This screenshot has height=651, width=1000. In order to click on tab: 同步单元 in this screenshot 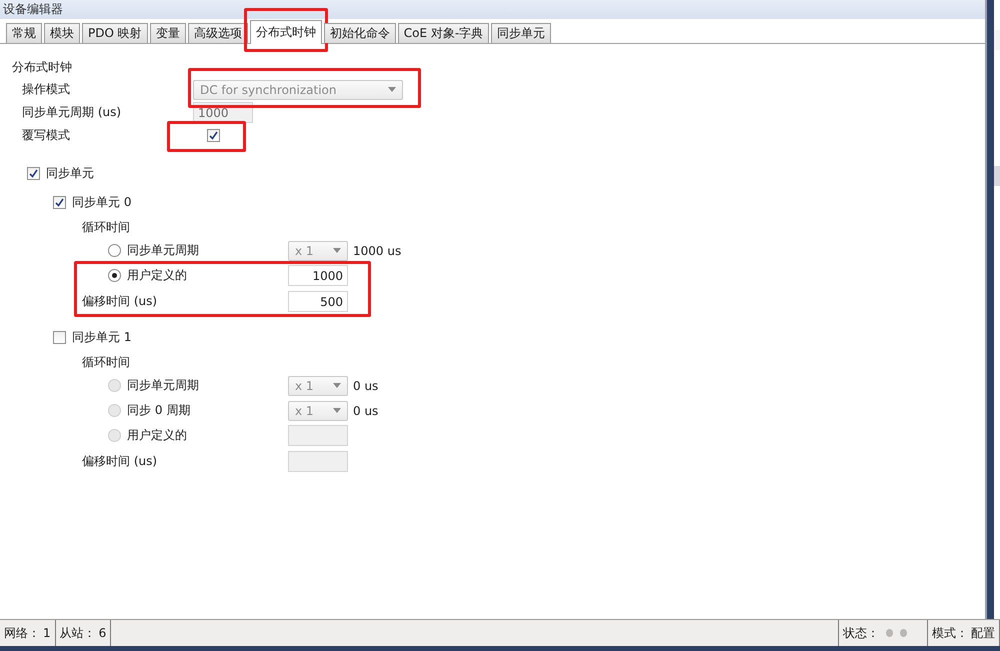, I will do `click(521, 33)`.